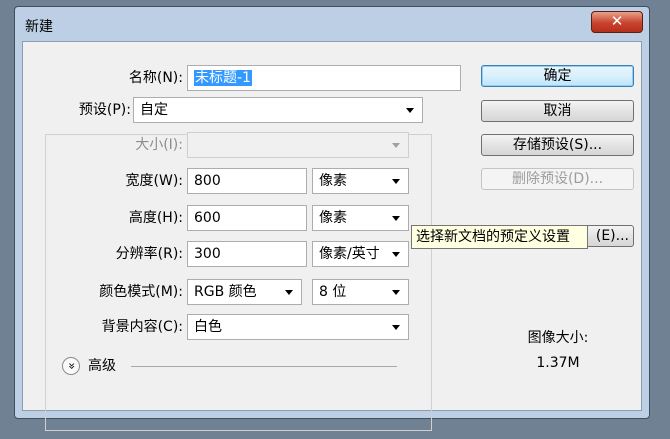  What do you see at coordinates (558, 338) in the screenshot?
I see `image-size-label: 图像大小:` at bounding box center [558, 338].